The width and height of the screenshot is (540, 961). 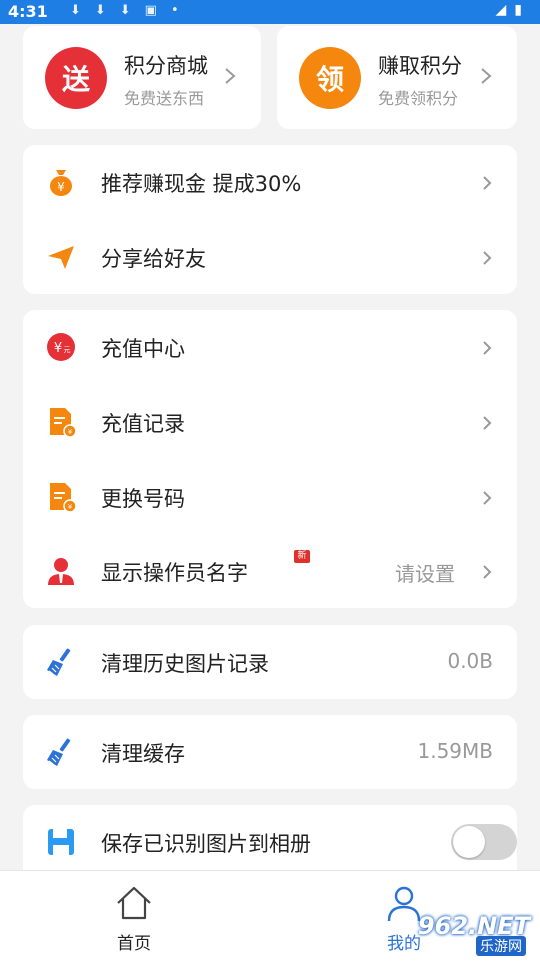 What do you see at coordinates (201, 184) in the screenshot?
I see `referral-label: 推荐赚现金 提成30%` at bounding box center [201, 184].